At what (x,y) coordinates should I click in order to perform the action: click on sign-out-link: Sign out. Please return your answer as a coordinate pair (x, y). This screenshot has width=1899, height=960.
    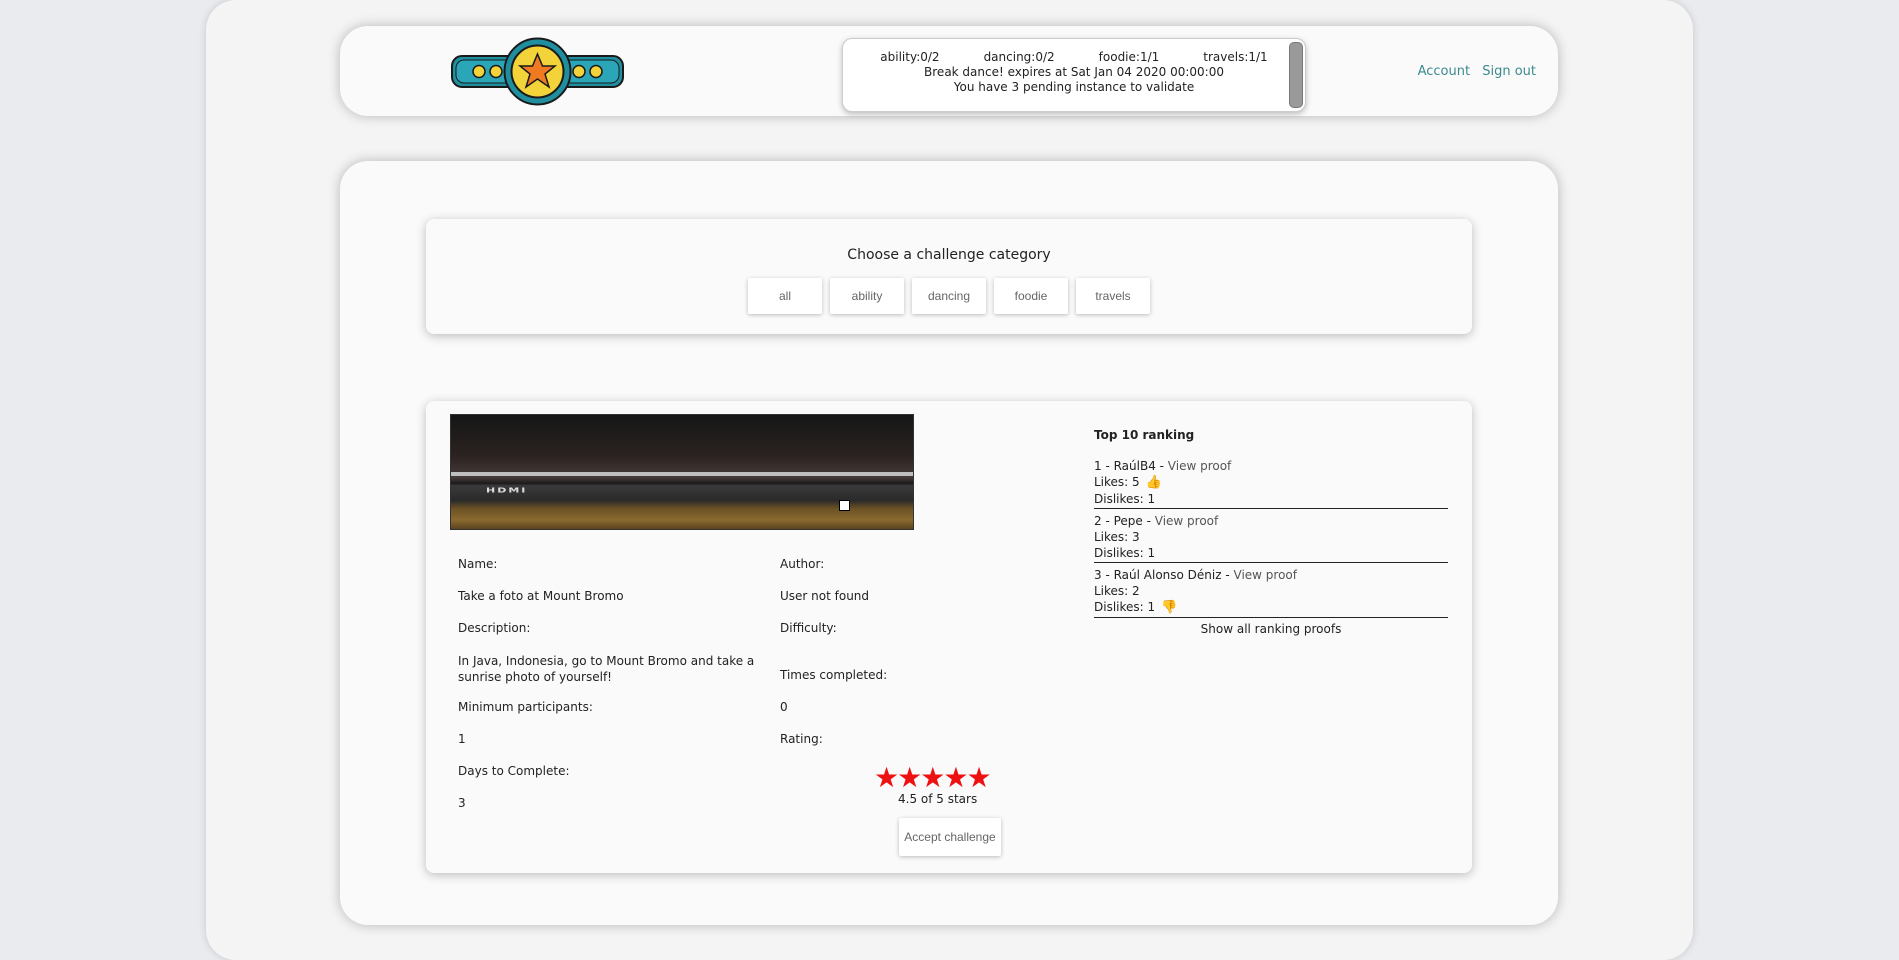
    Looking at the image, I should click on (1509, 71).